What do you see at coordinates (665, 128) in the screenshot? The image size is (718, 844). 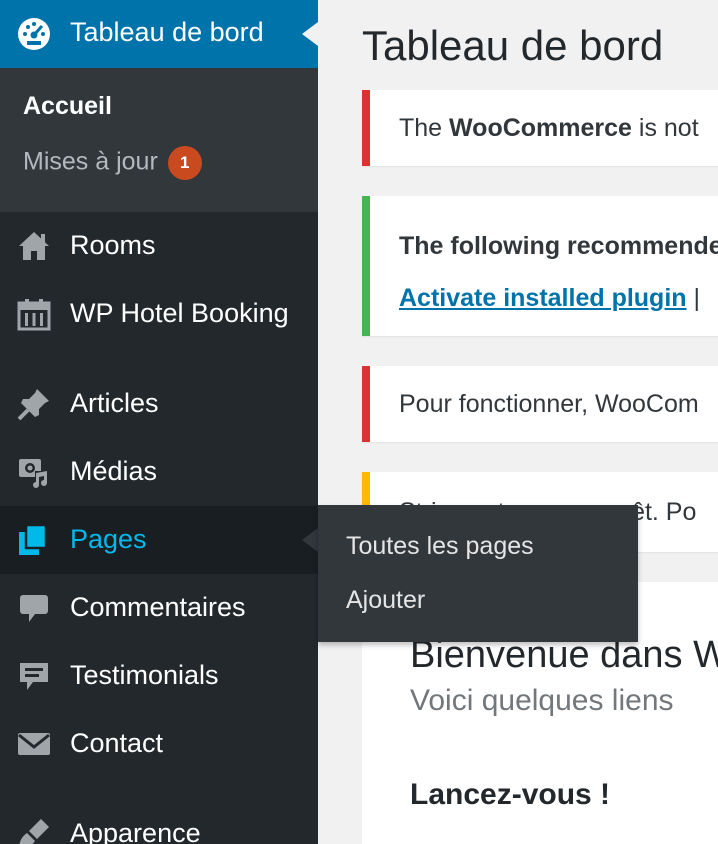 I see `notice-suffix: is not` at bounding box center [665, 128].